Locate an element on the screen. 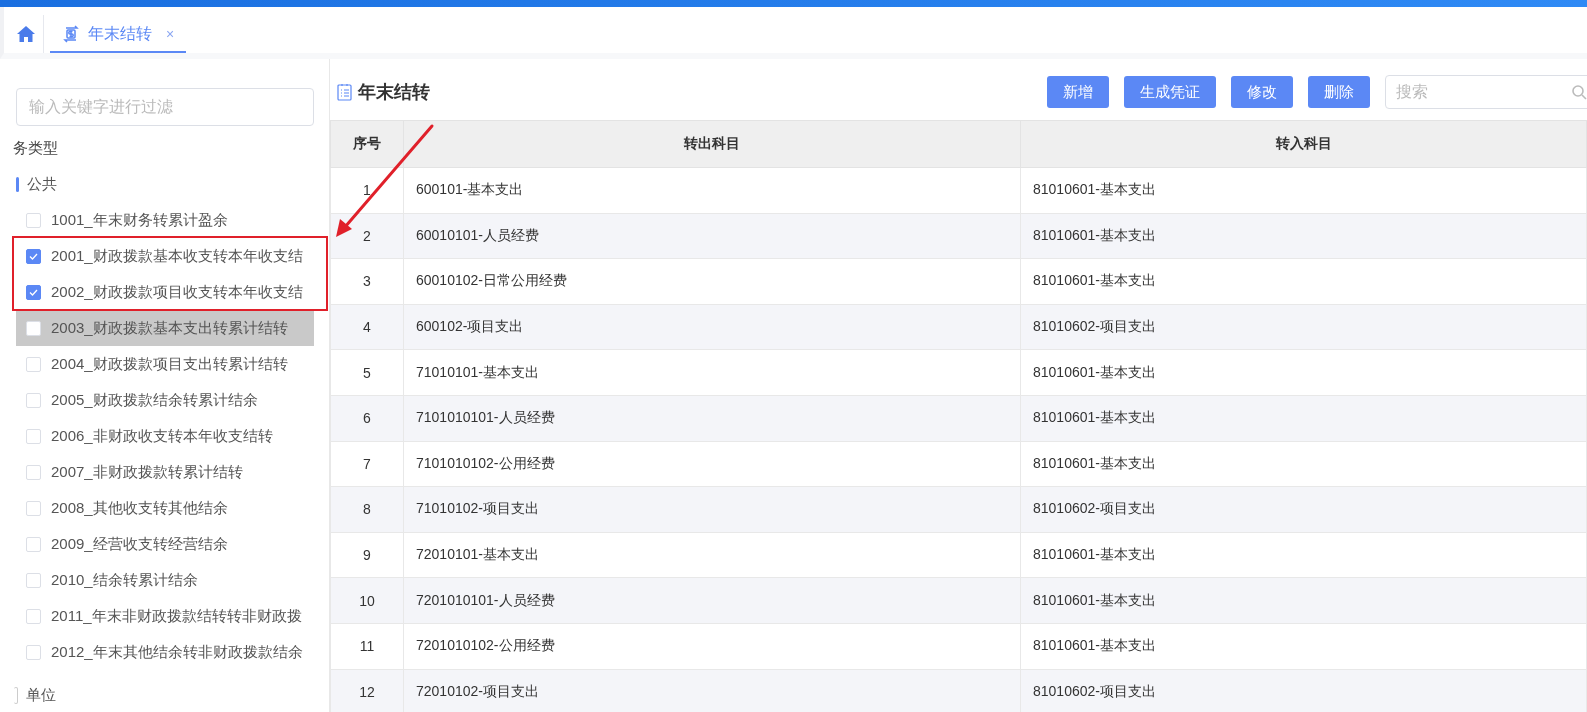  tree-item-label: 2003_财政拨款基本支出转累计结转 is located at coordinates (169, 328).